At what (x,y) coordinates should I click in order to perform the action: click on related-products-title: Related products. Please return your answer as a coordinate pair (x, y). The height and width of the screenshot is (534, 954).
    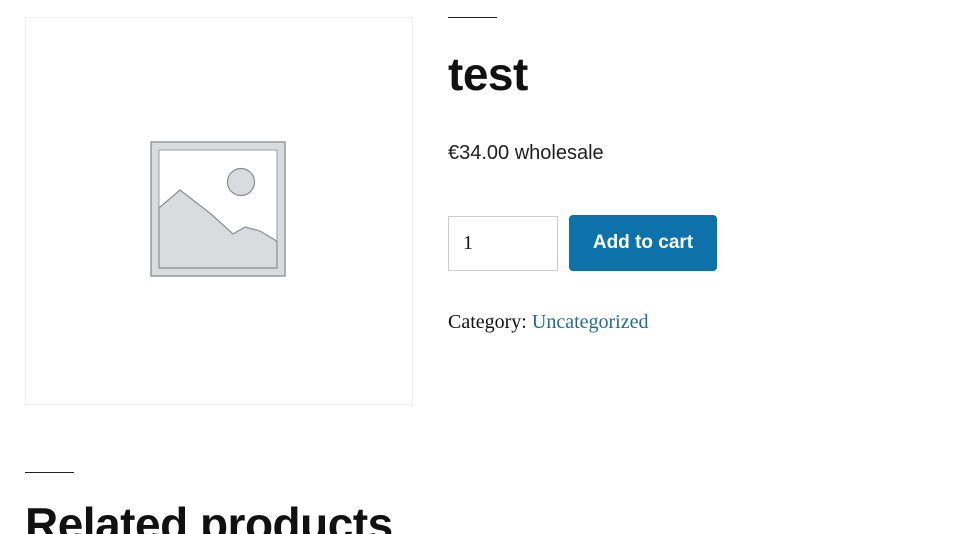
    Looking at the image, I should click on (209, 516).